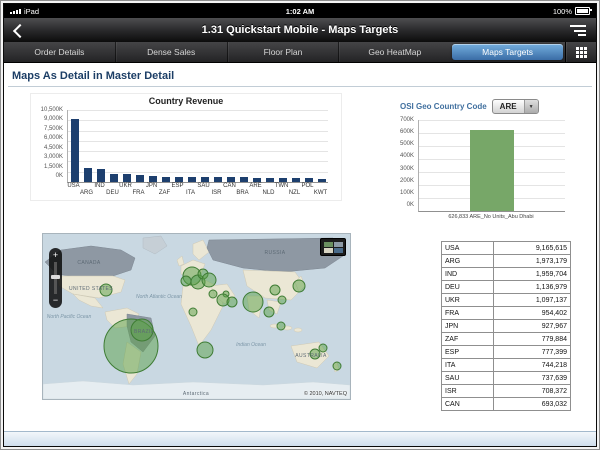 This screenshot has height=450, width=600. What do you see at coordinates (506, 391) in the screenshot?
I see `table-row: ISR 708,372` at bounding box center [506, 391].